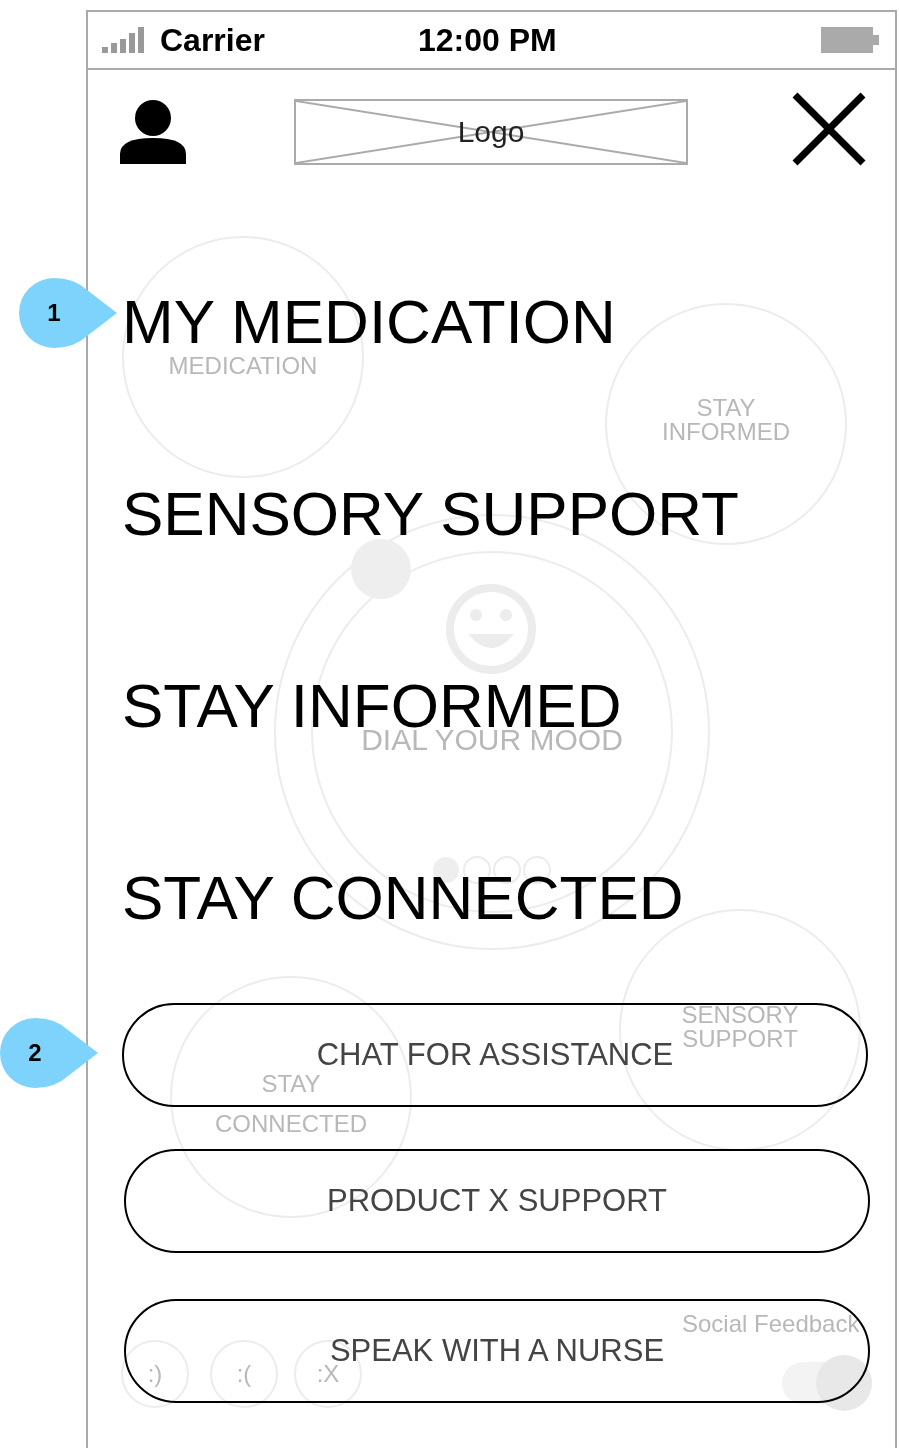 This screenshot has width=899, height=1448. I want to click on battery-icon, so click(850, 40).